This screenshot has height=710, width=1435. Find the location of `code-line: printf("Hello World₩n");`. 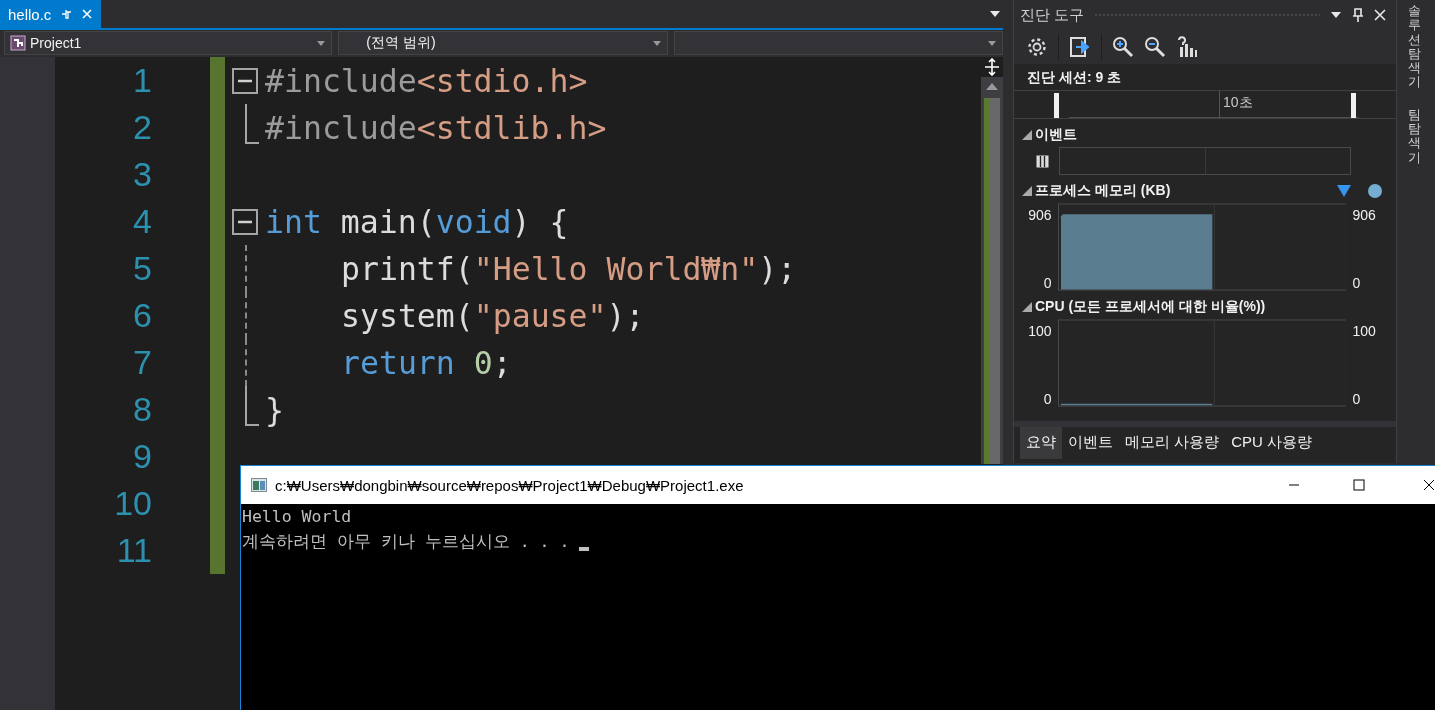

code-line: printf("Hello World₩n"); is located at coordinates (568, 268).